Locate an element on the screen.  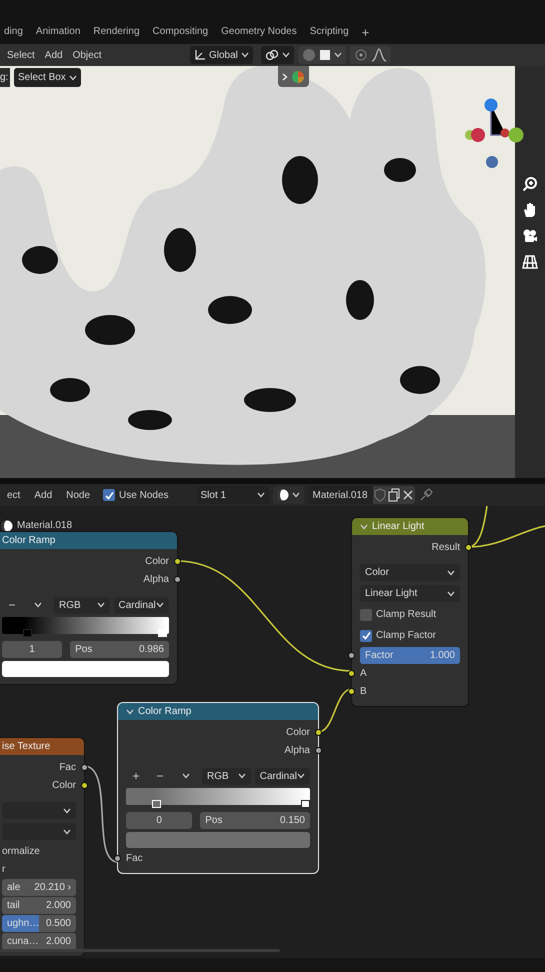
node-label: ormalize is located at coordinates (21, 851).